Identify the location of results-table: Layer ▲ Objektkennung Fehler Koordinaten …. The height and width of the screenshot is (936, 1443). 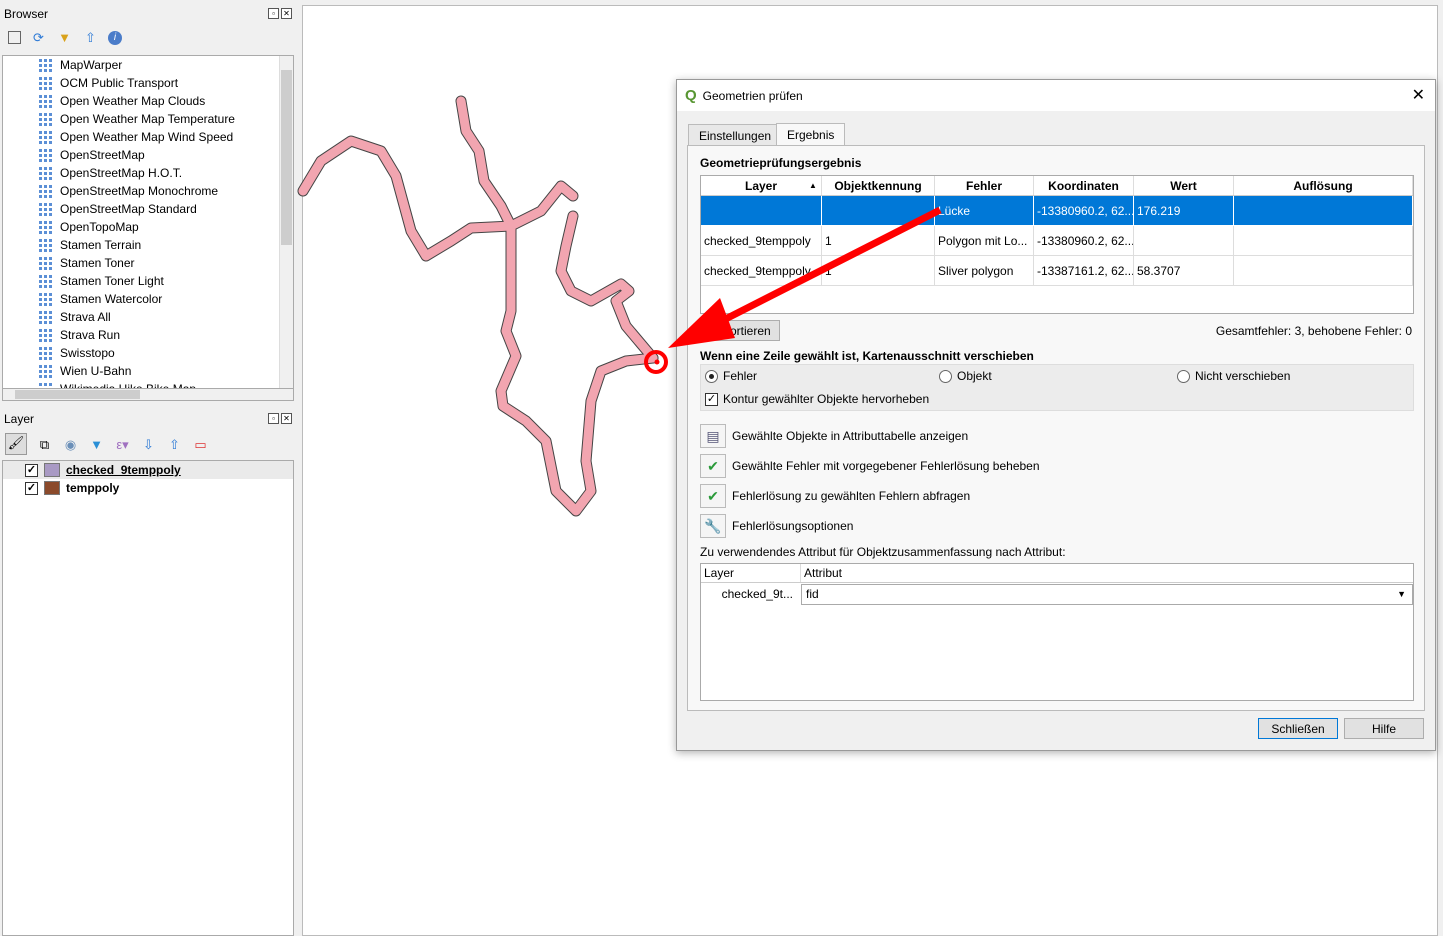
(1057, 244).